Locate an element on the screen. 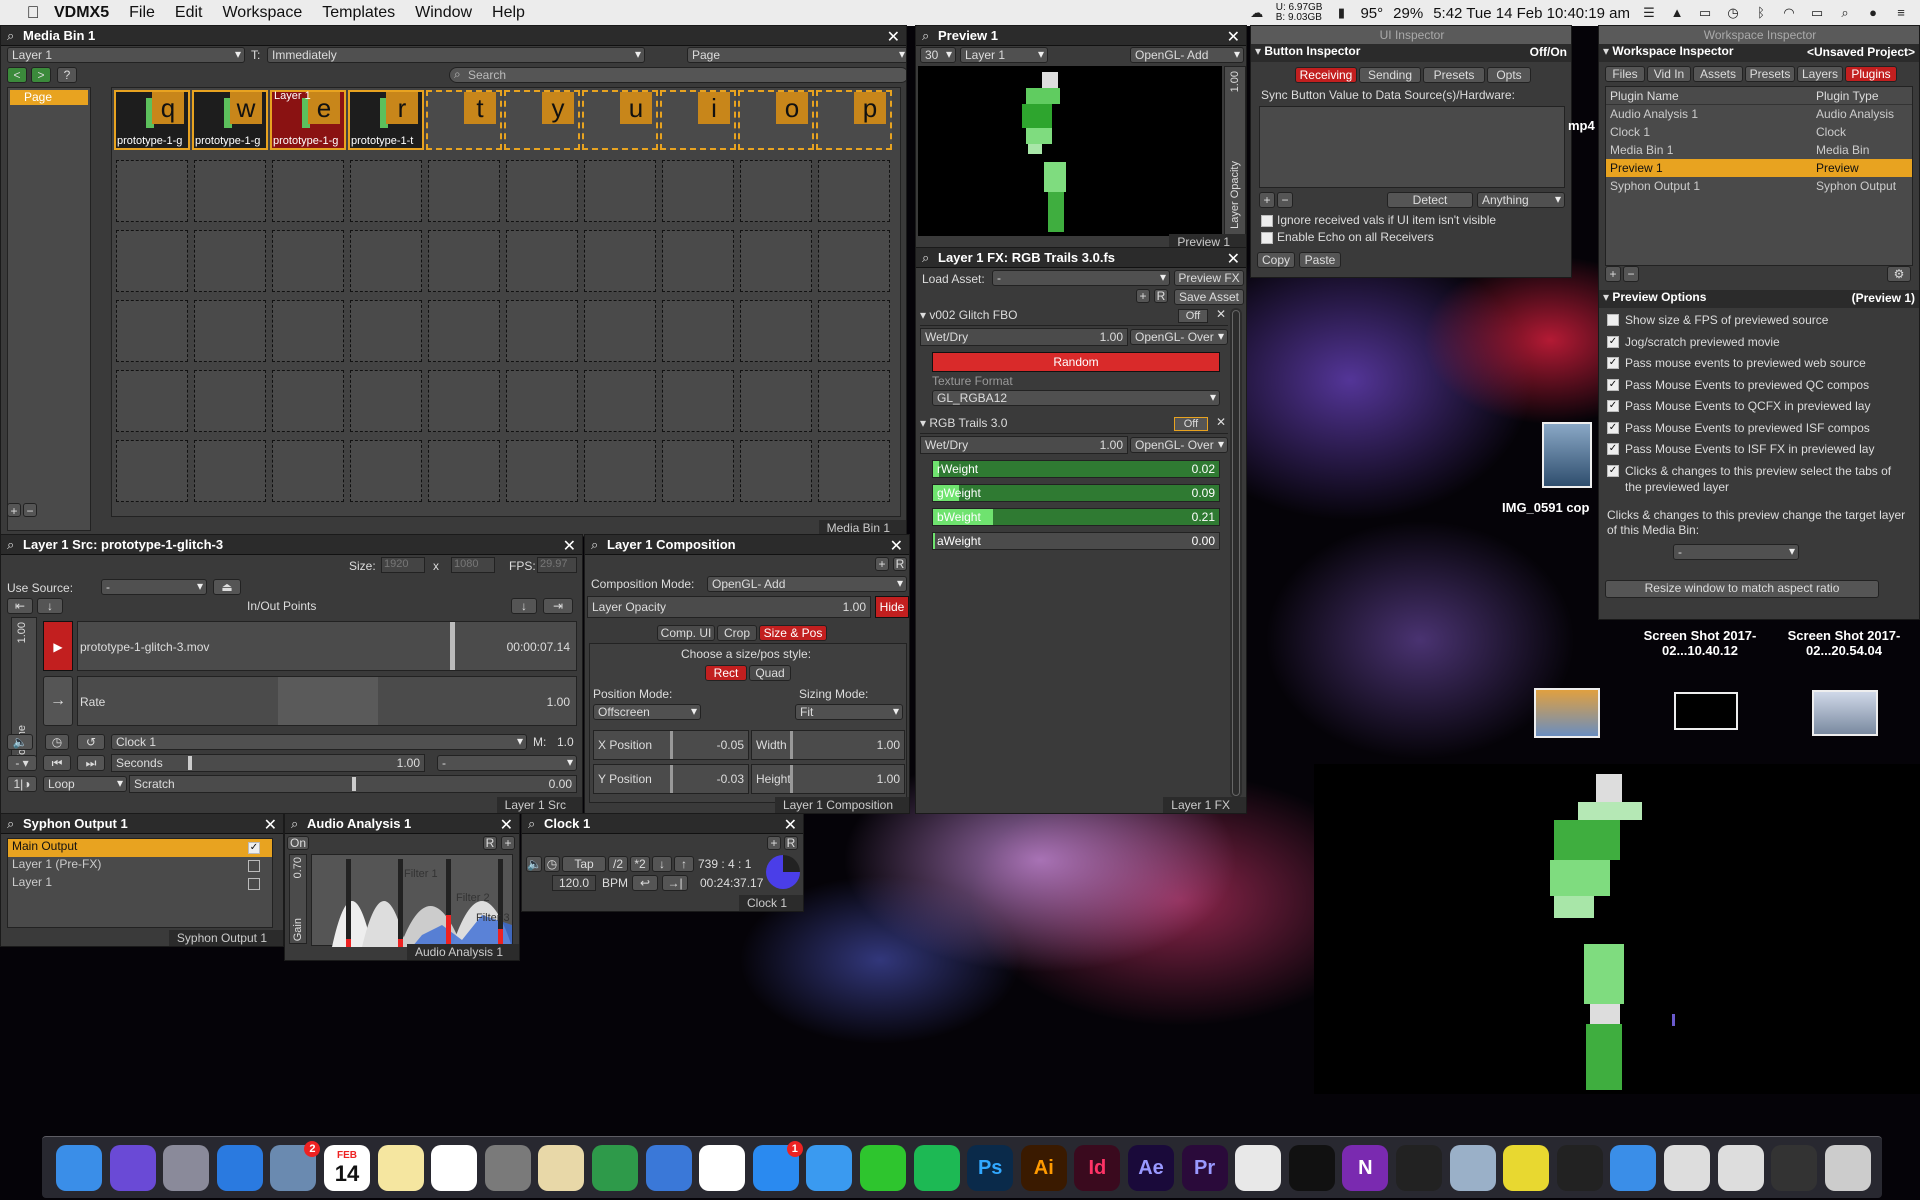  prev-page-button: < is located at coordinates (17, 75).